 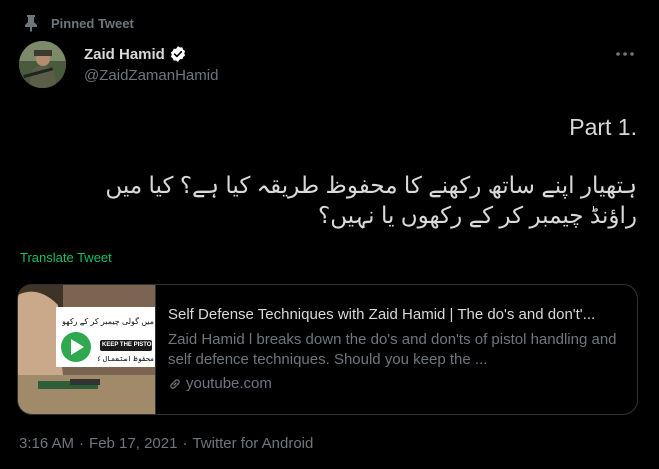 I want to click on author-name: Zaid Hamid, so click(x=124, y=54).